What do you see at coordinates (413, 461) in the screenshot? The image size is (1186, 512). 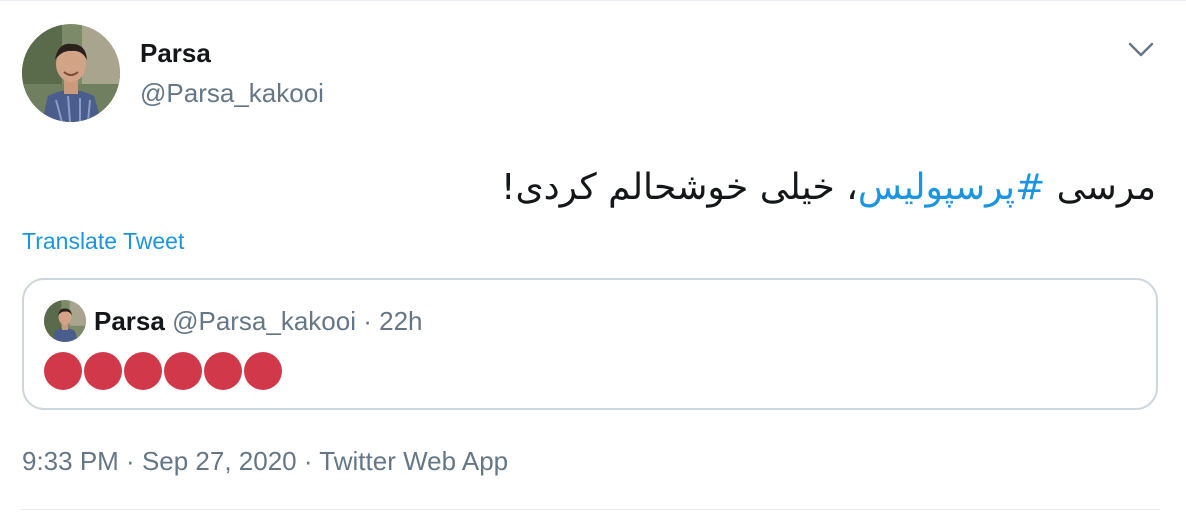 I see `tweet-source: Twitter Web App` at bounding box center [413, 461].